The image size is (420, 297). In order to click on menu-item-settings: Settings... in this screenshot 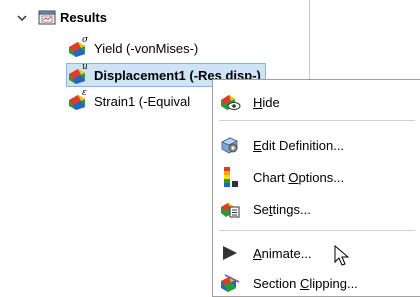, I will do `click(316, 209)`.